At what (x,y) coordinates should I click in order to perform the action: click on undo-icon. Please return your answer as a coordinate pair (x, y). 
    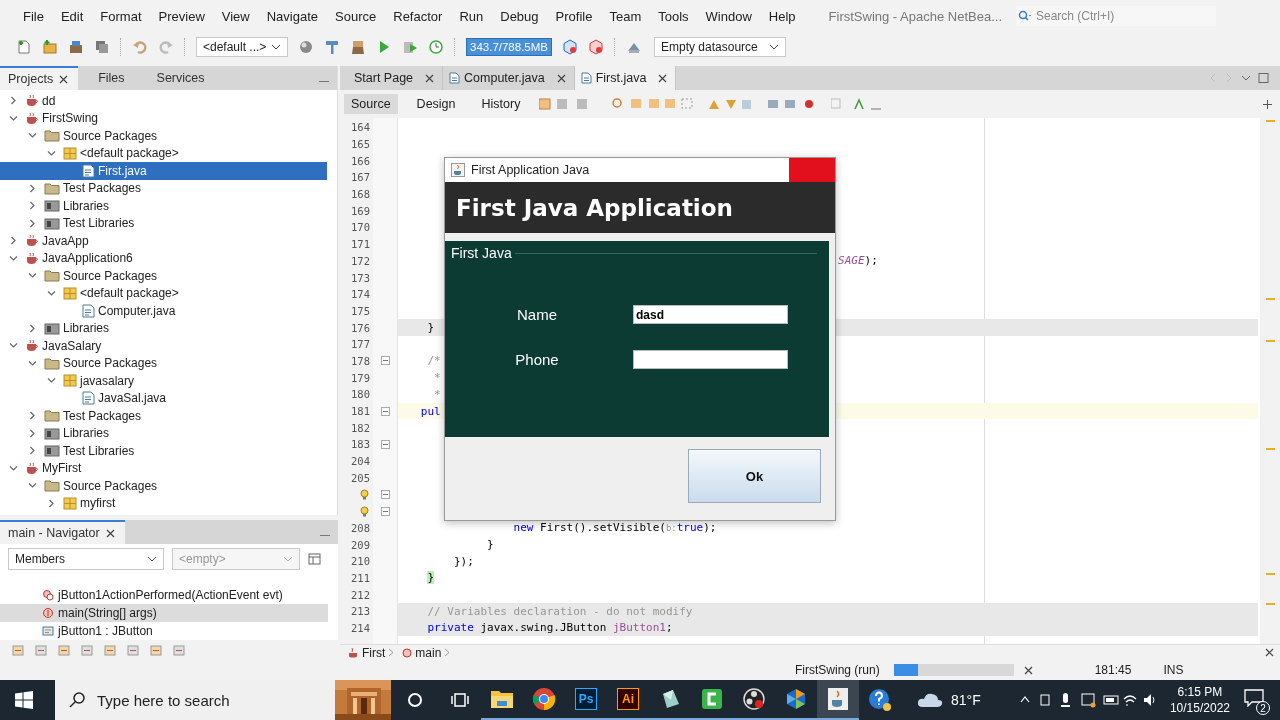
    Looking at the image, I should click on (140, 47).